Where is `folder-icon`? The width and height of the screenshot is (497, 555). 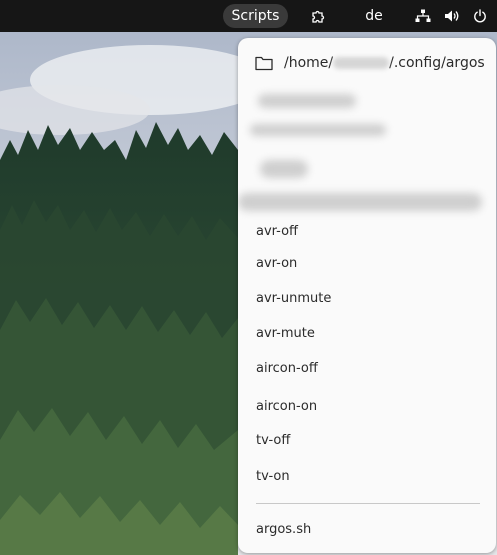
folder-icon is located at coordinates (264, 63).